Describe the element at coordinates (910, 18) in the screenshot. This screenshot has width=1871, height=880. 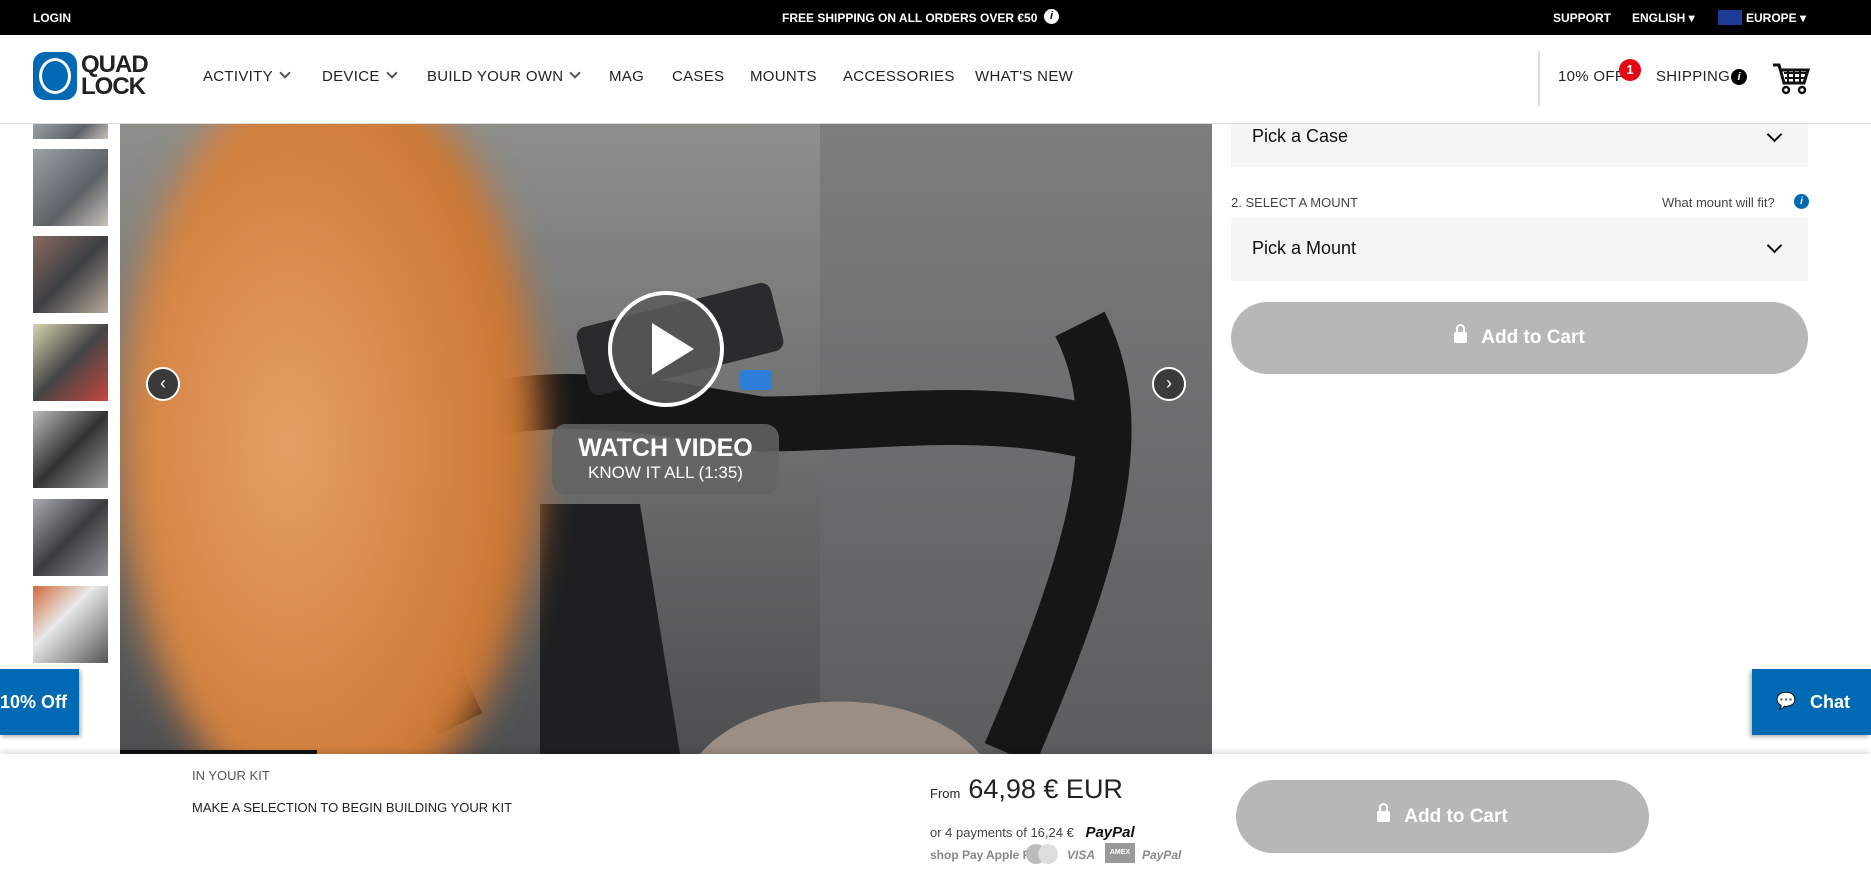
I see `promo-text: FREE SHIPPING ON ALL ORDERS OVER €50` at that location.